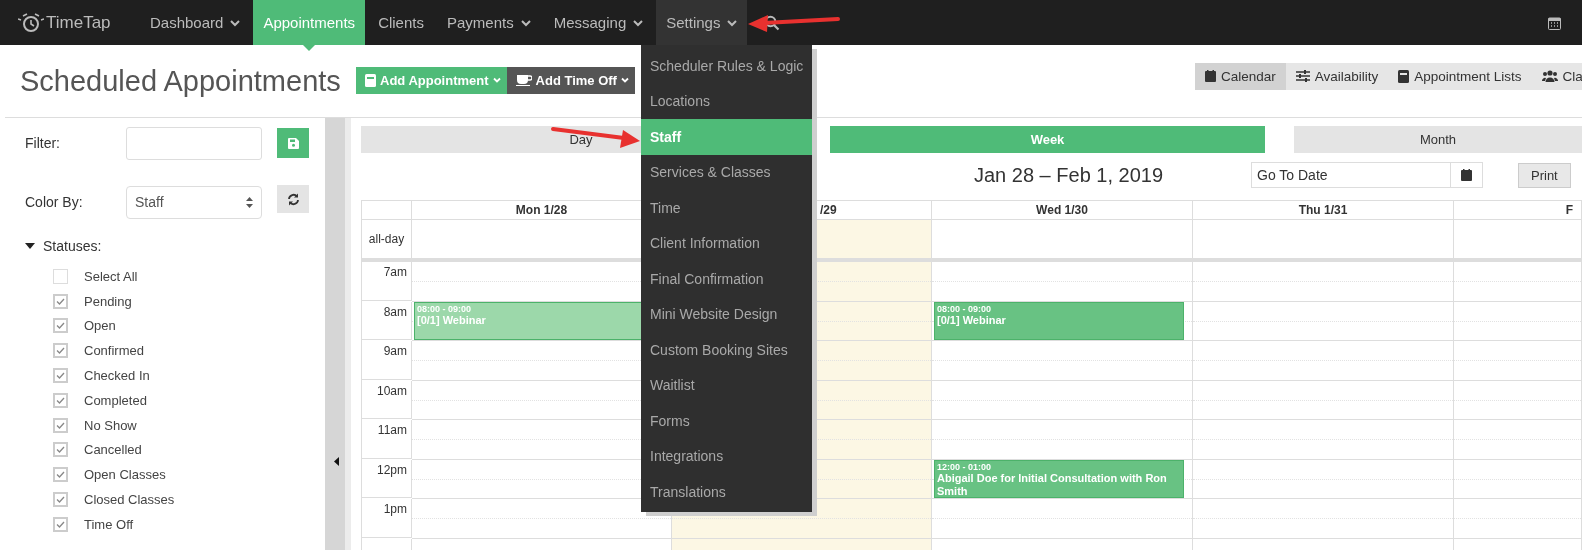  I want to click on nav-item: Messaging, so click(598, 22).